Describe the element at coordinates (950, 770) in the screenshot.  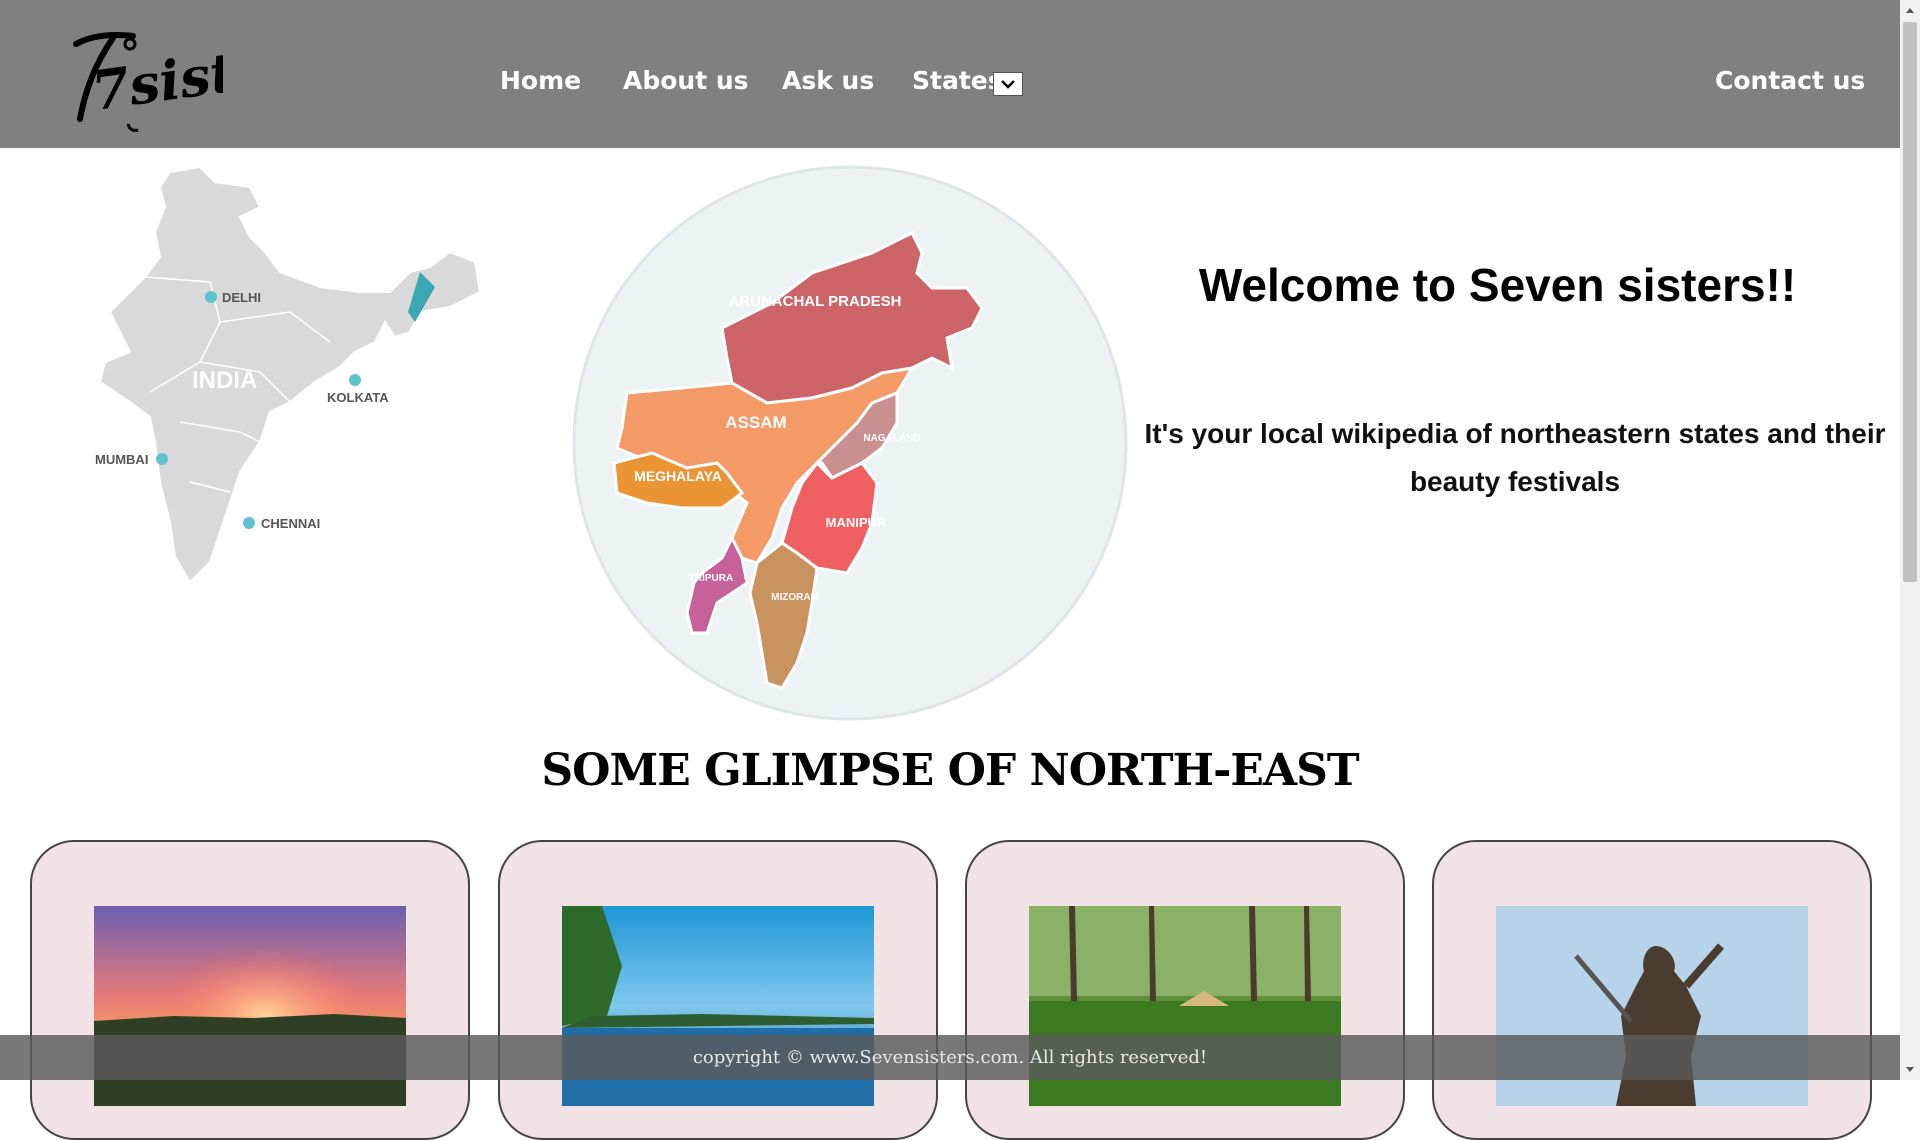
I see `section-title: SOME GLIMPSE OF NORTH-EAST` at that location.